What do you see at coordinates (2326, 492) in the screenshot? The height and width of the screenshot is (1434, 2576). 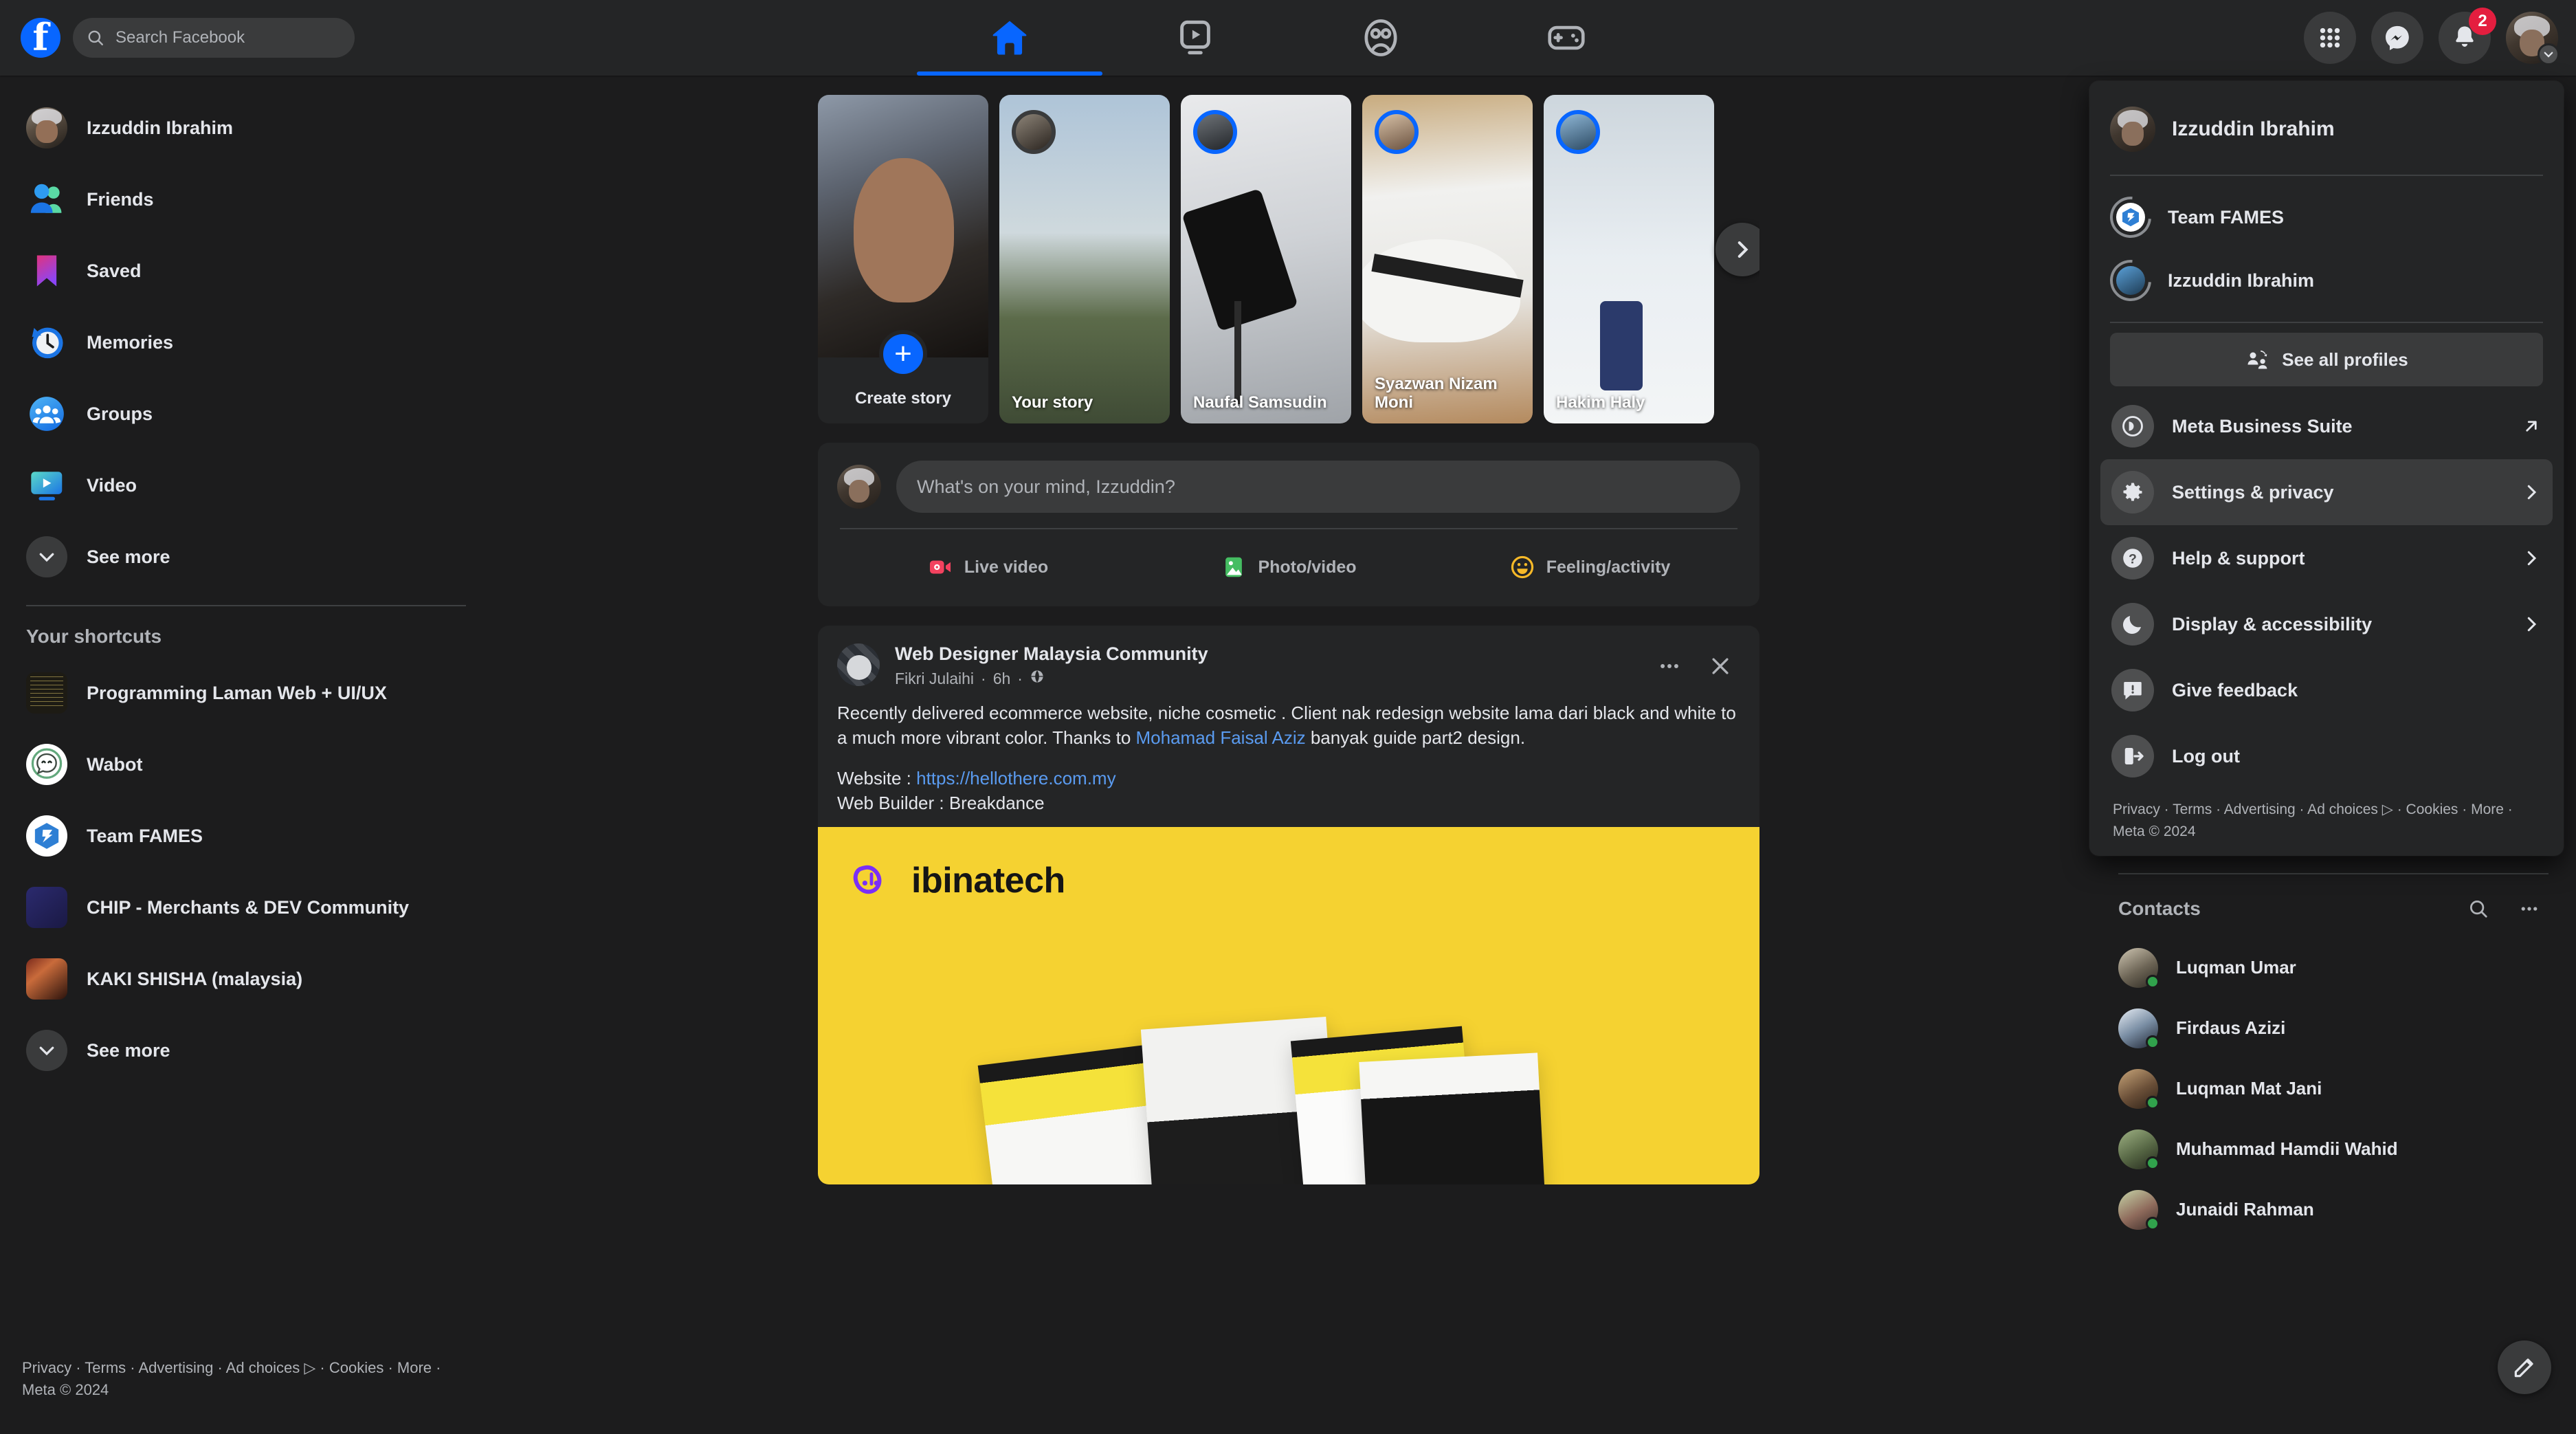 I see `menu-item-settings-privacy: Settings & privacy` at bounding box center [2326, 492].